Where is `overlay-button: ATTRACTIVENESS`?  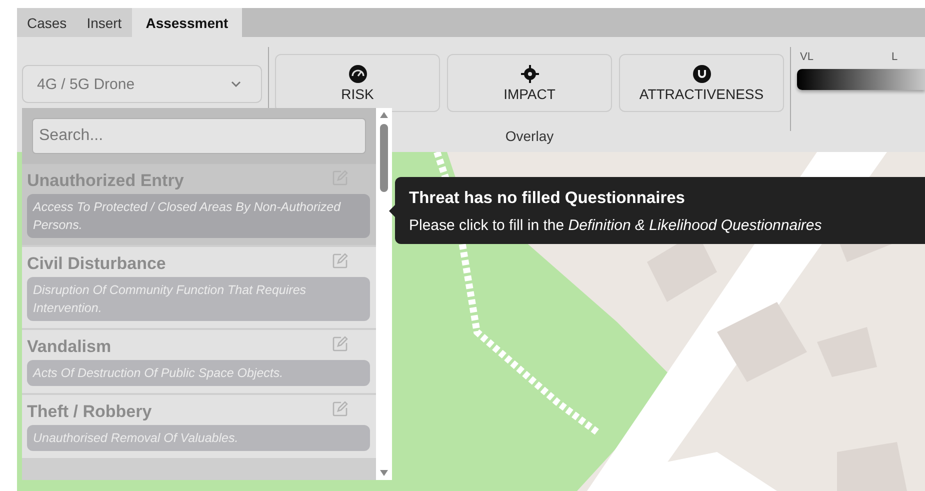
overlay-button: ATTRACTIVENESS is located at coordinates (701, 83).